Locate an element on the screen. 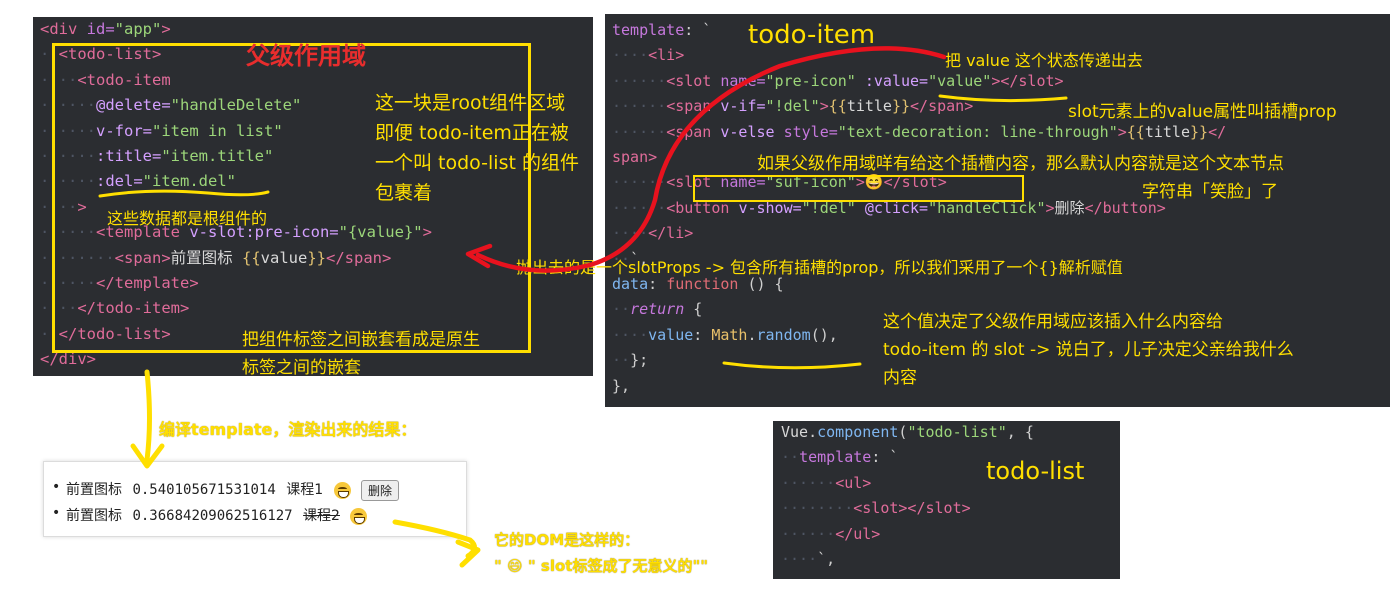  code-line: ····`, is located at coordinates (907, 559).